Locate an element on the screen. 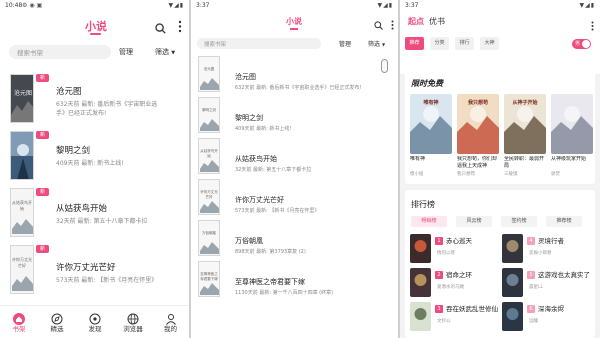 The width and height of the screenshot is (600, 338). book-cover: 许你万丈光芒好 is located at coordinates (209, 197).